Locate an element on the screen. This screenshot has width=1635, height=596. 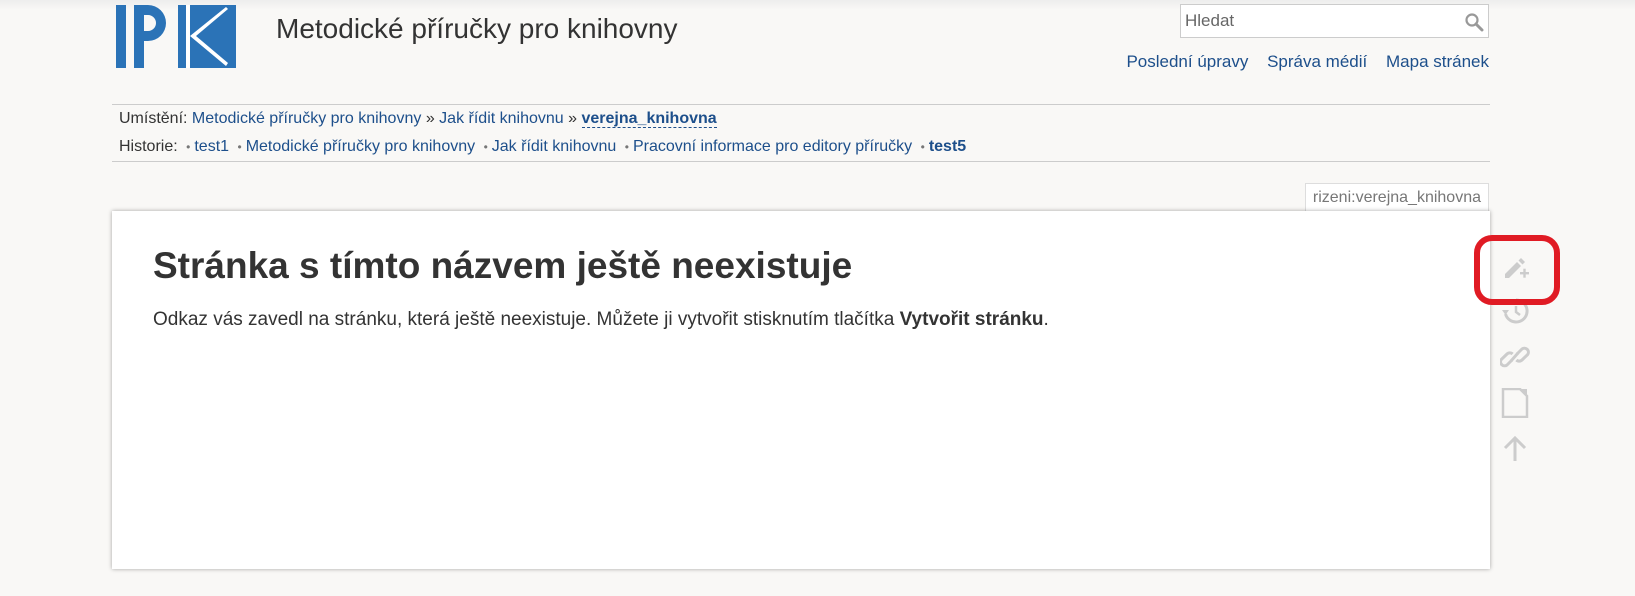
page-id: rizeni:verejna_knihovna is located at coordinates (1396, 197).